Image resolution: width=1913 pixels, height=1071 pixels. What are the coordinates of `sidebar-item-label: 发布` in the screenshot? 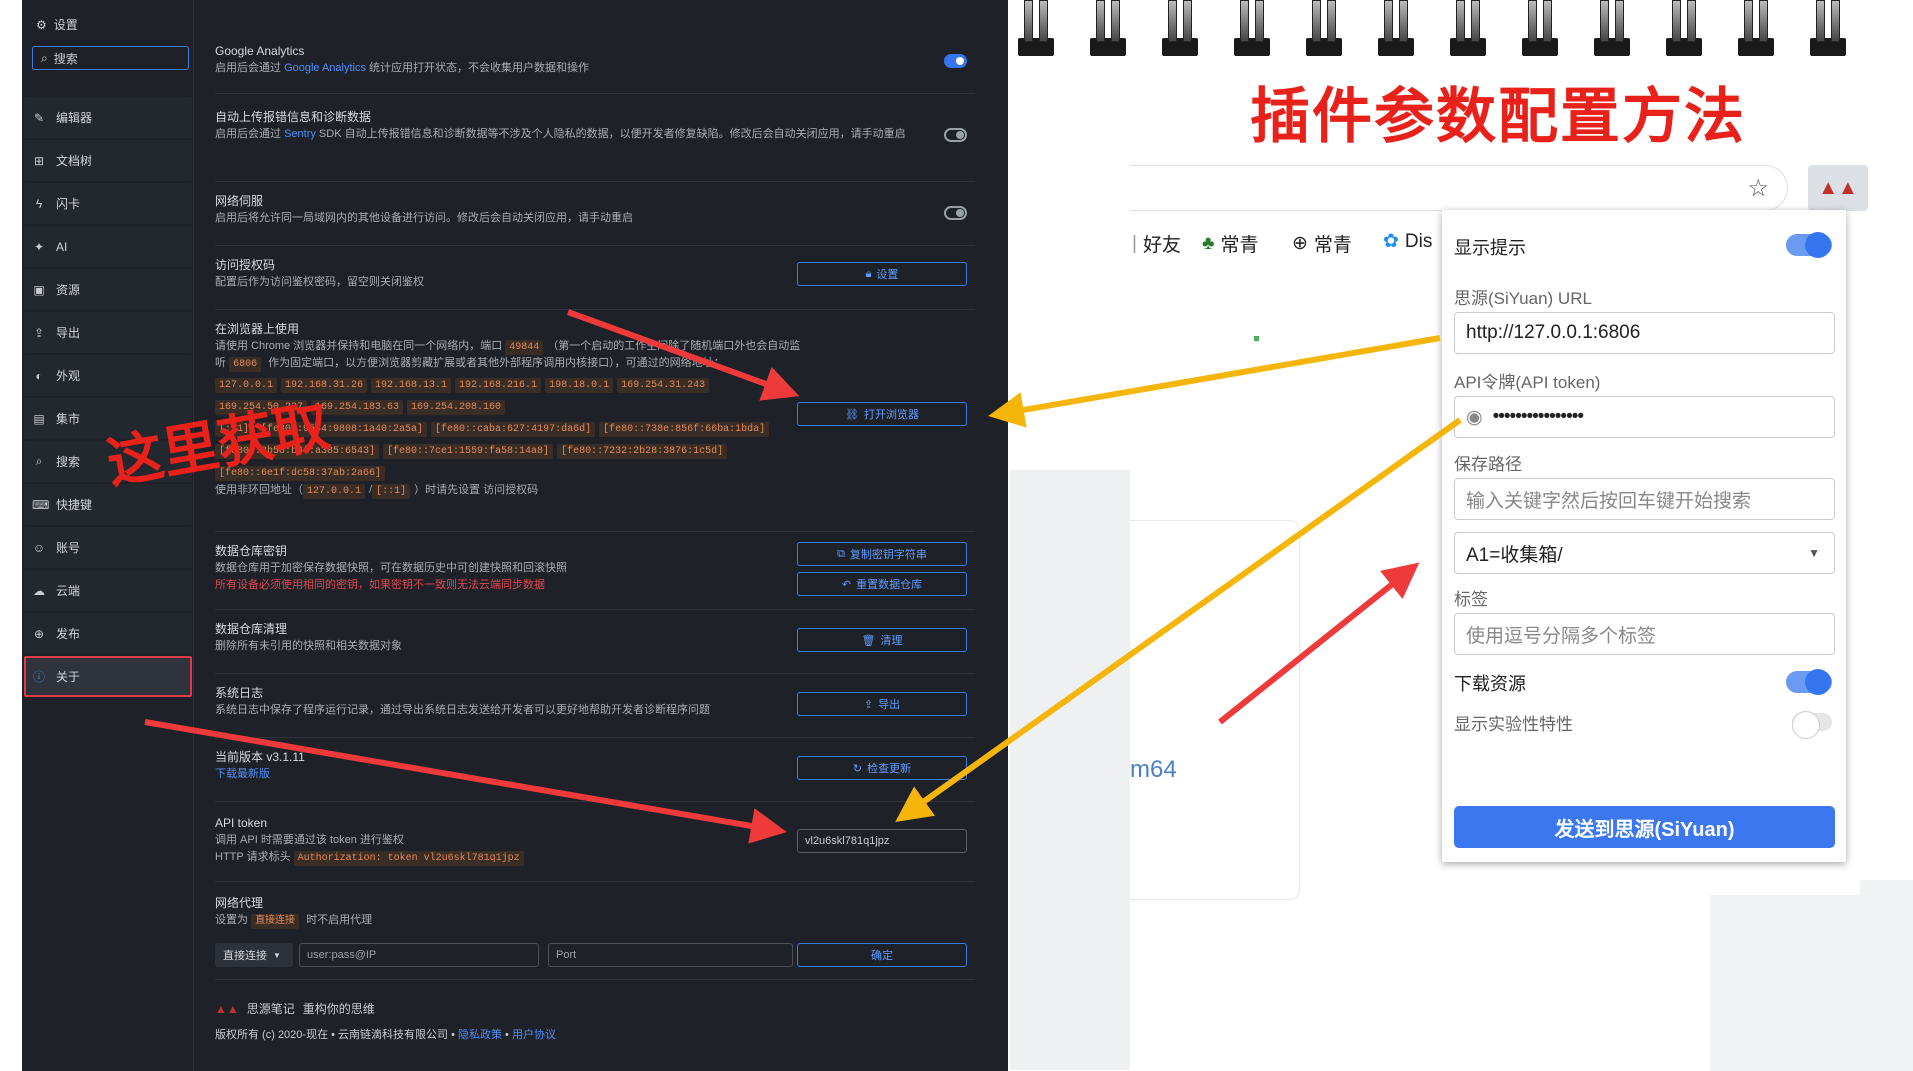 It's located at (68, 634).